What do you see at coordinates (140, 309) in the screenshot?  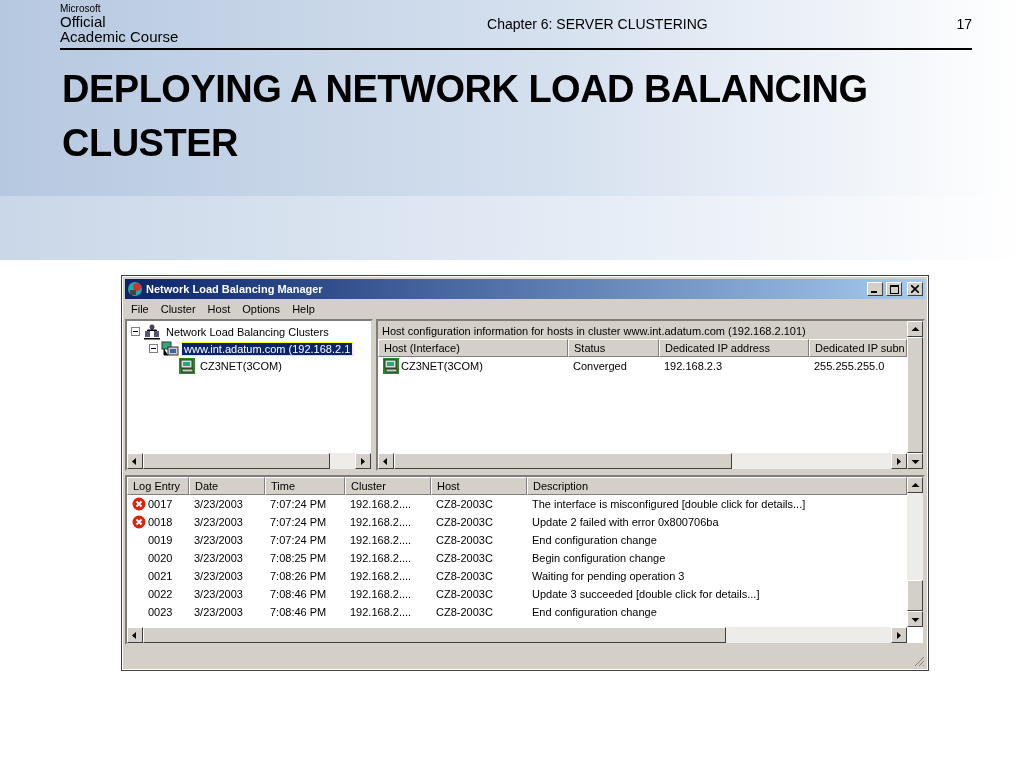 I see `menu-item: File` at bounding box center [140, 309].